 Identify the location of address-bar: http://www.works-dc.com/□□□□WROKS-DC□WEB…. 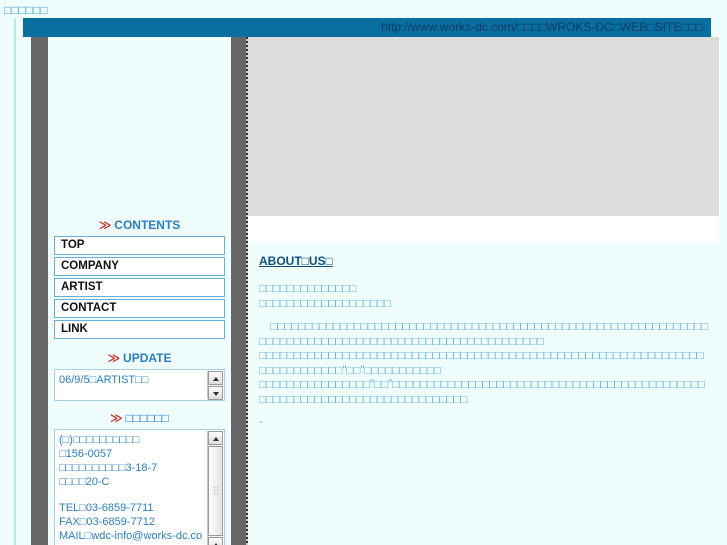
(367, 27).